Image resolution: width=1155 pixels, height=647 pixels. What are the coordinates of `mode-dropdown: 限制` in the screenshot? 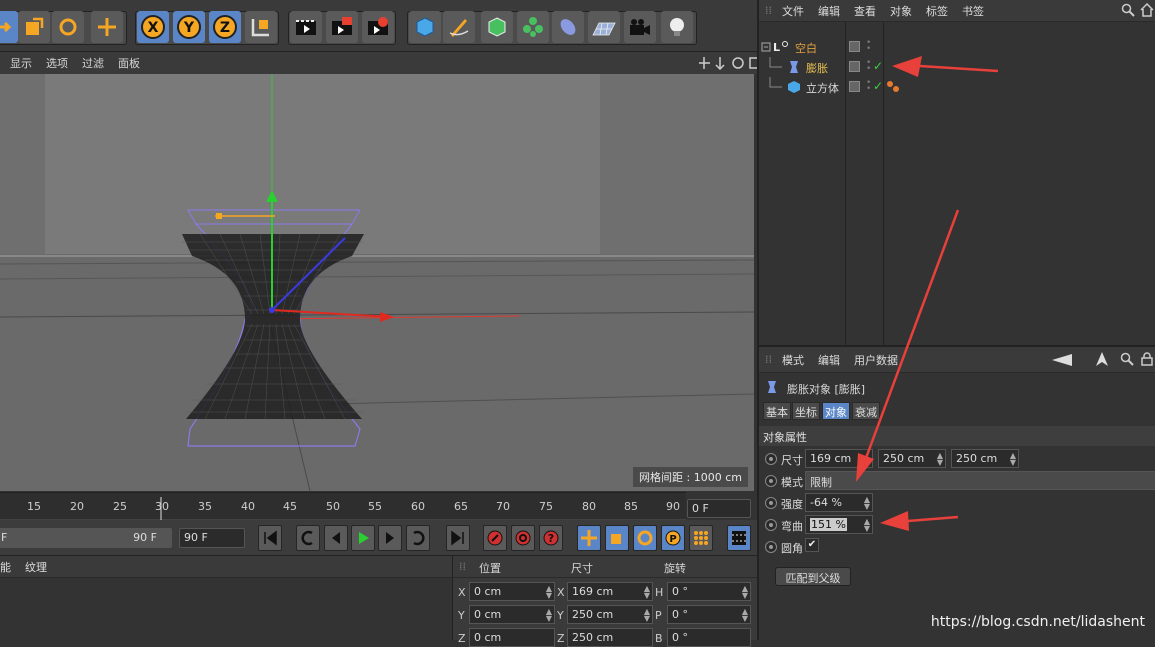 It's located at (980, 480).